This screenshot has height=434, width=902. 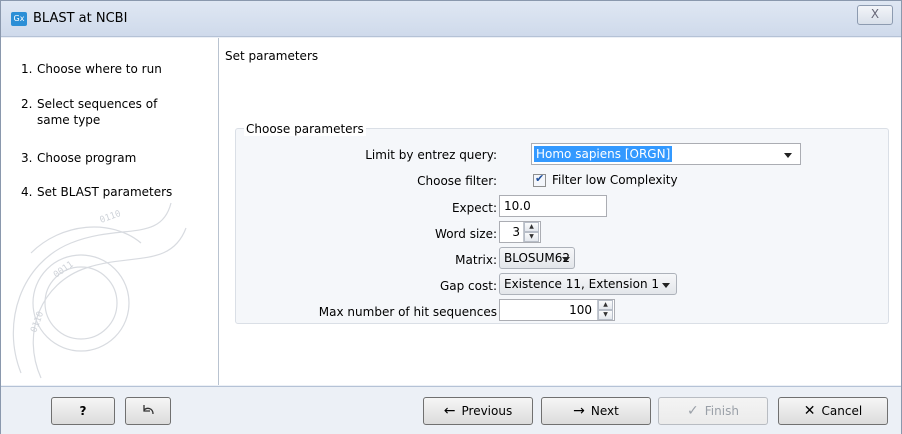 What do you see at coordinates (580, 310) in the screenshot?
I see `max-hits-value: 100` at bounding box center [580, 310].